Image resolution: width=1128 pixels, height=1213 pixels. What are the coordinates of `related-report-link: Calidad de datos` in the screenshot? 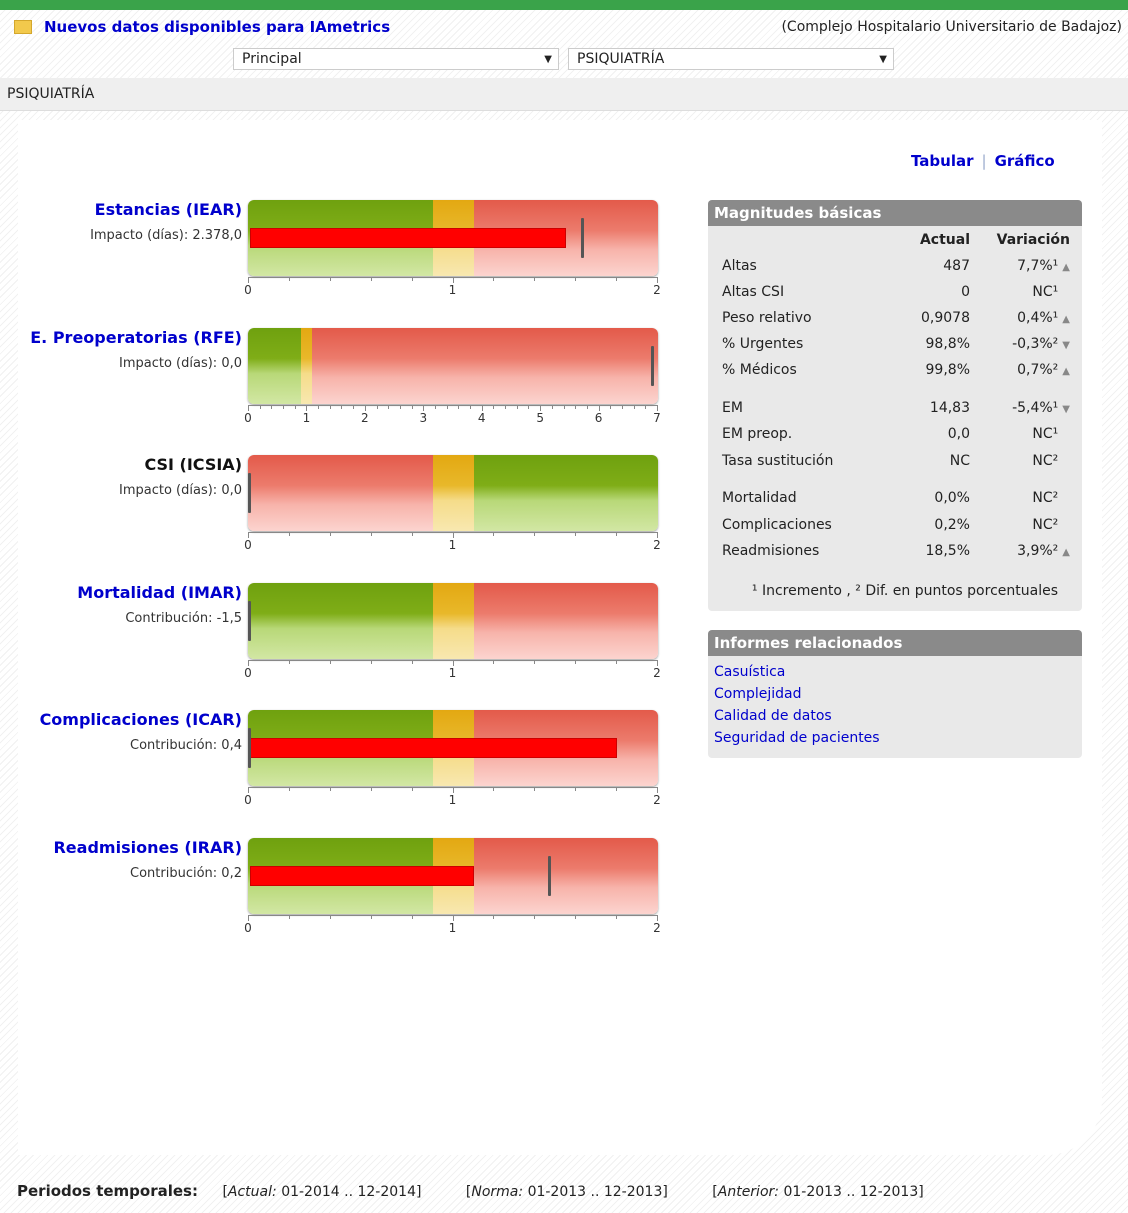 It's located at (898, 716).